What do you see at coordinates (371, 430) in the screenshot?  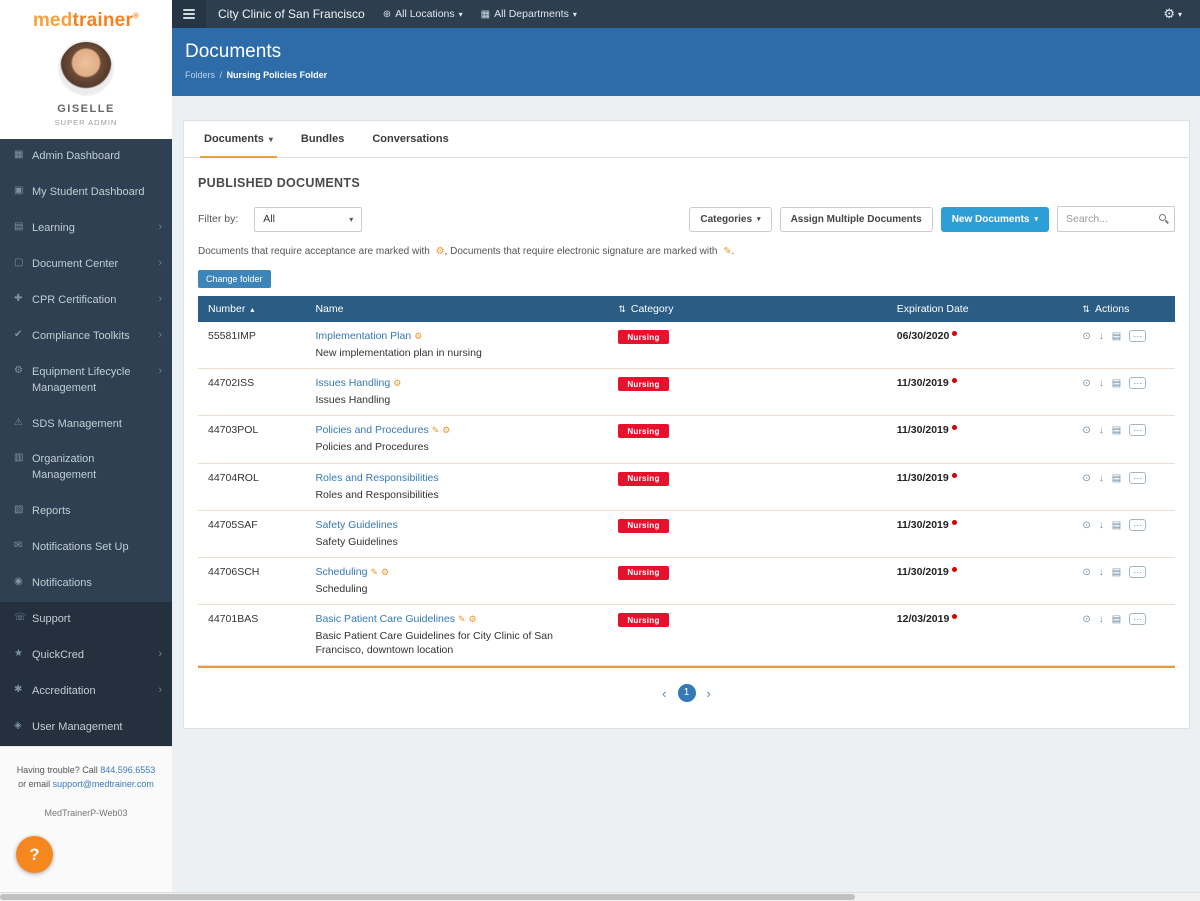 I see `document-name-link: Policies and Procedures` at bounding box center [371, 430].